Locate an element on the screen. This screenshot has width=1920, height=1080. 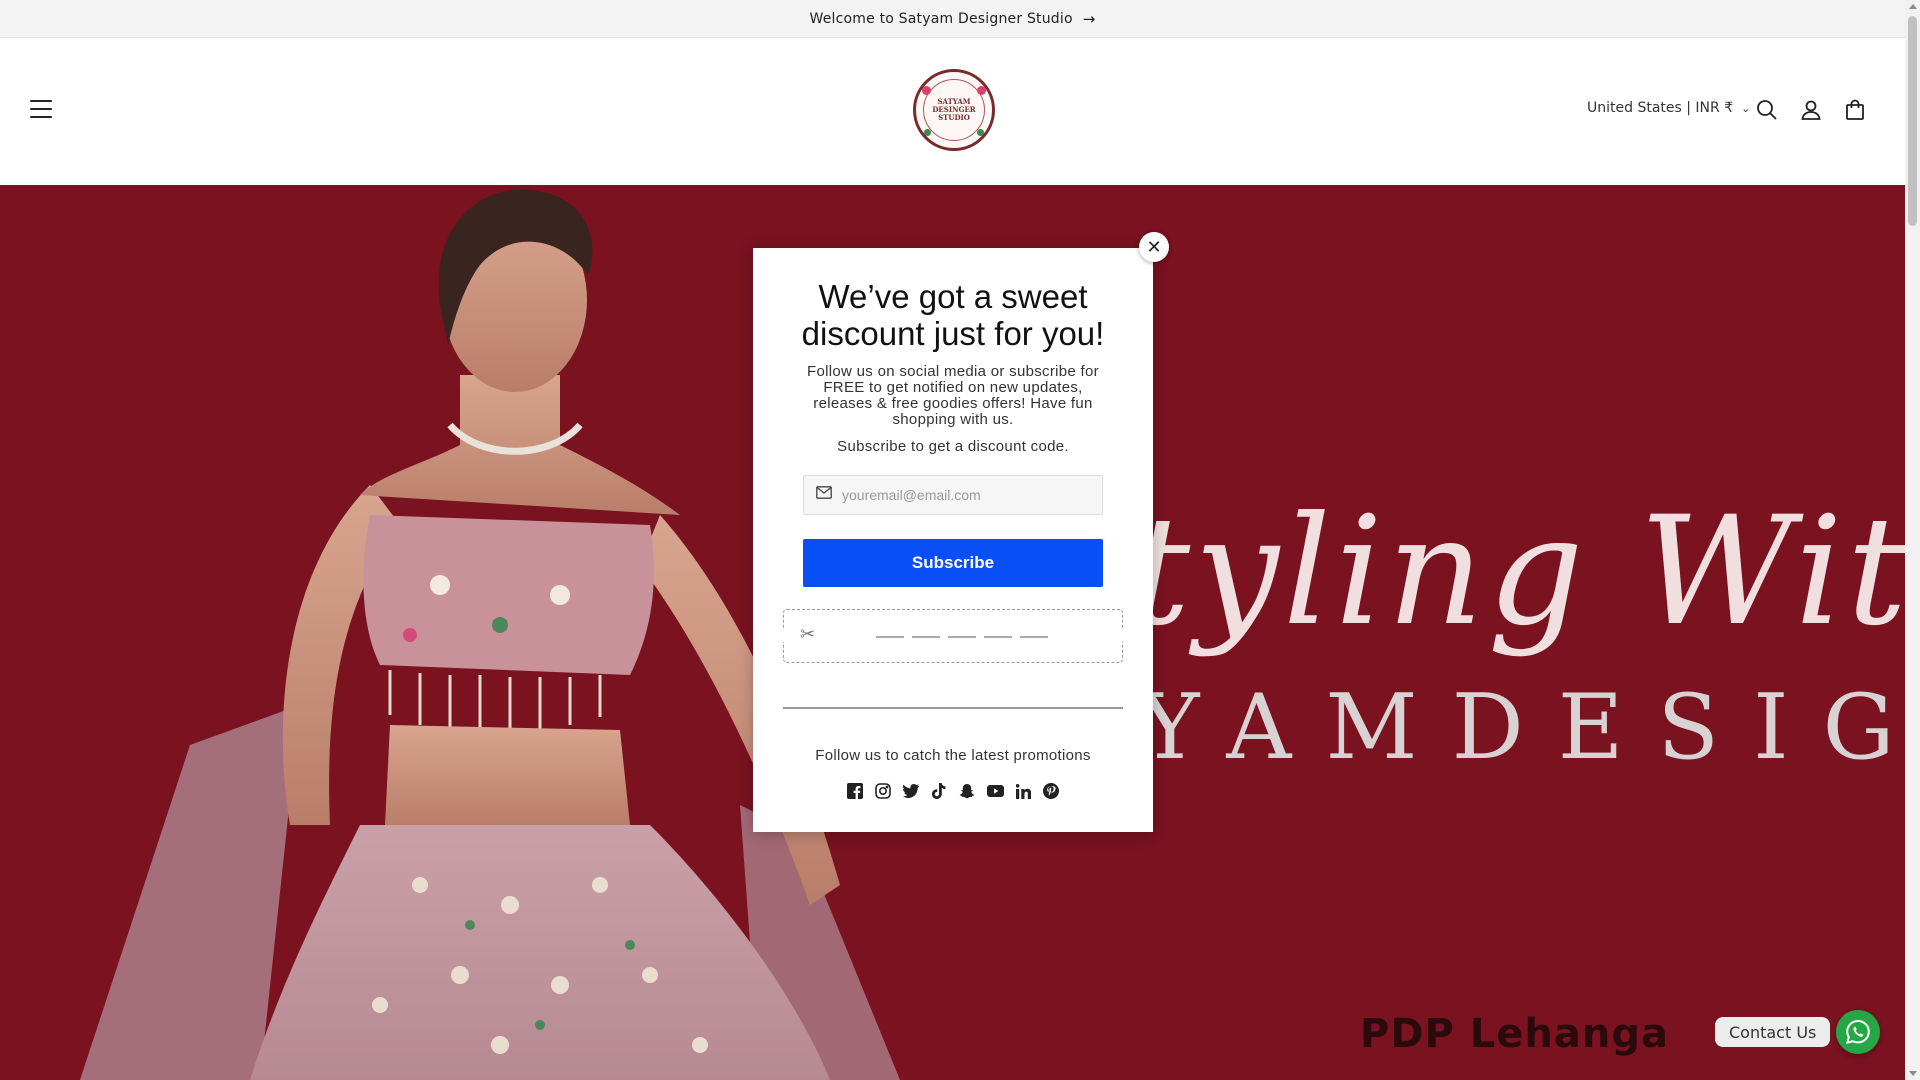
subscribe-button: Subscribe is located at coordinates (953, 563).